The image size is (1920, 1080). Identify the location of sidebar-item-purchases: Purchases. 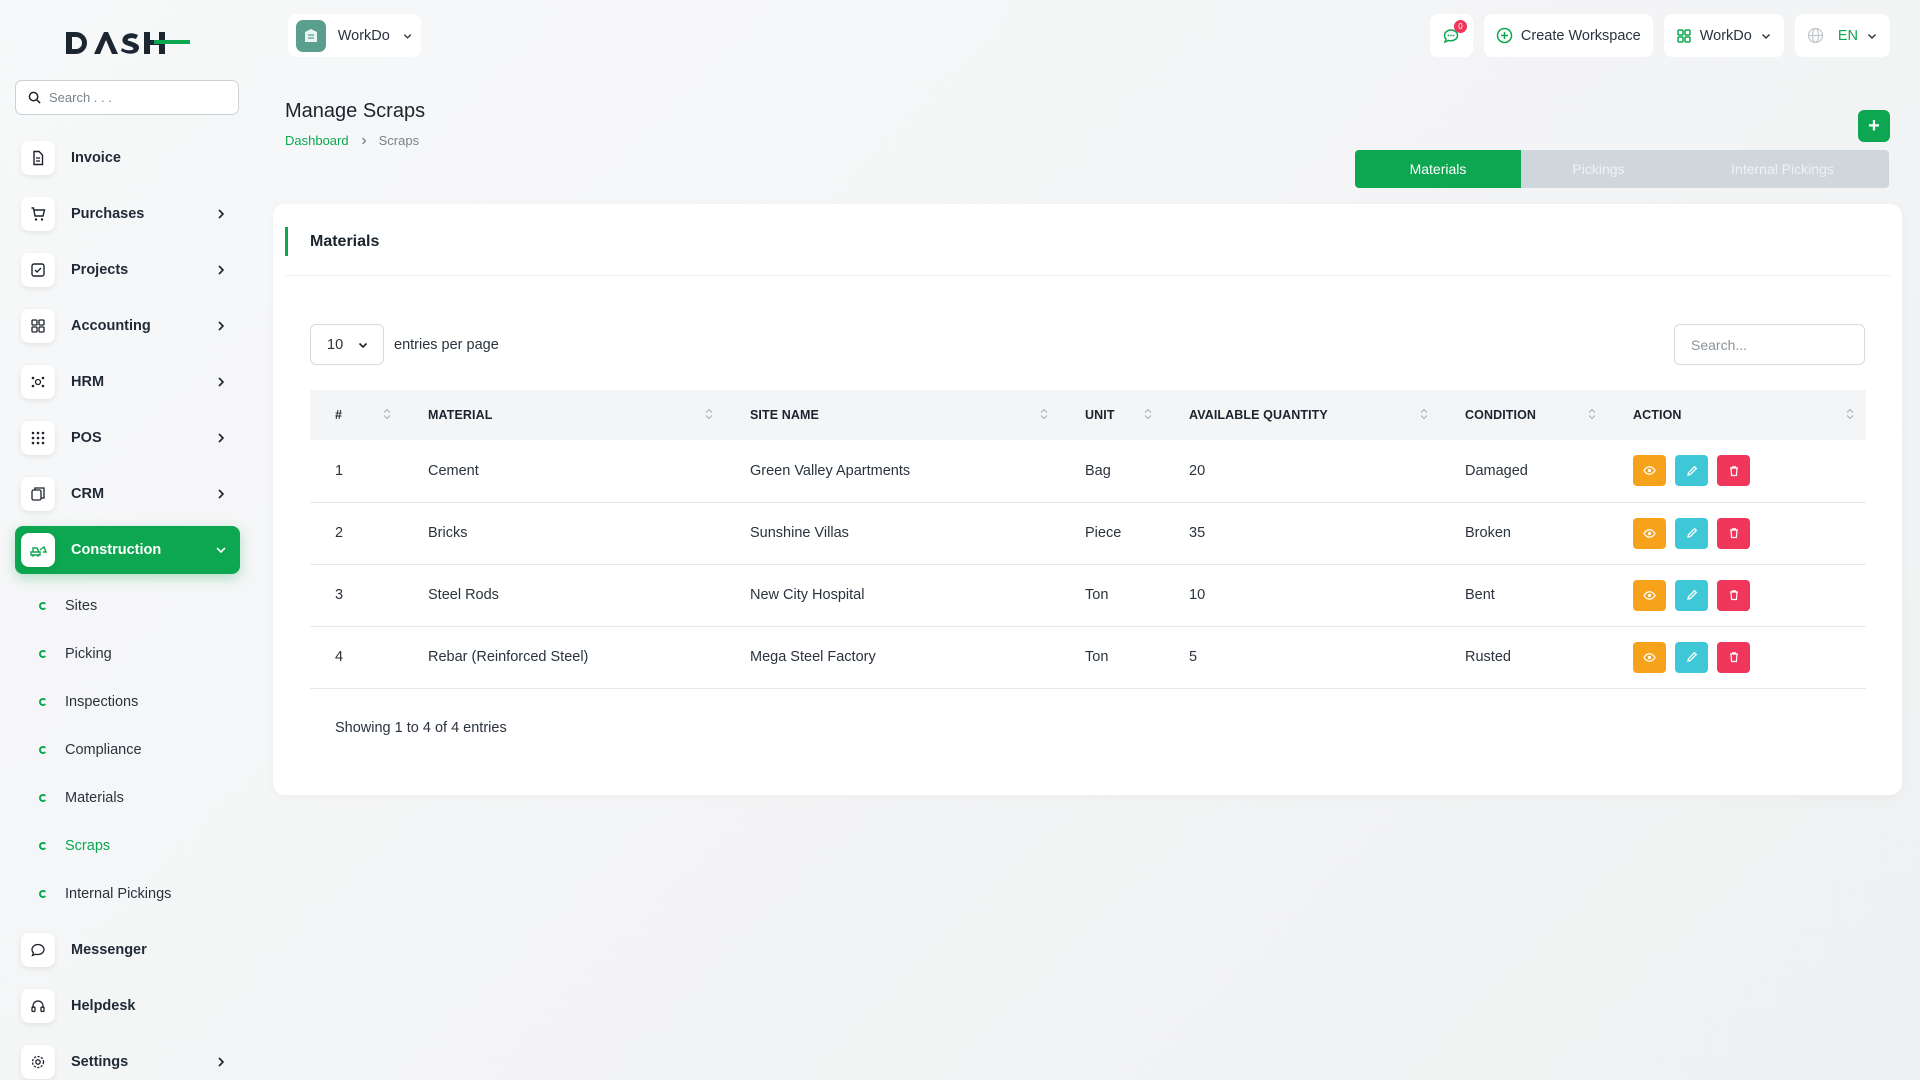
(127, 214).